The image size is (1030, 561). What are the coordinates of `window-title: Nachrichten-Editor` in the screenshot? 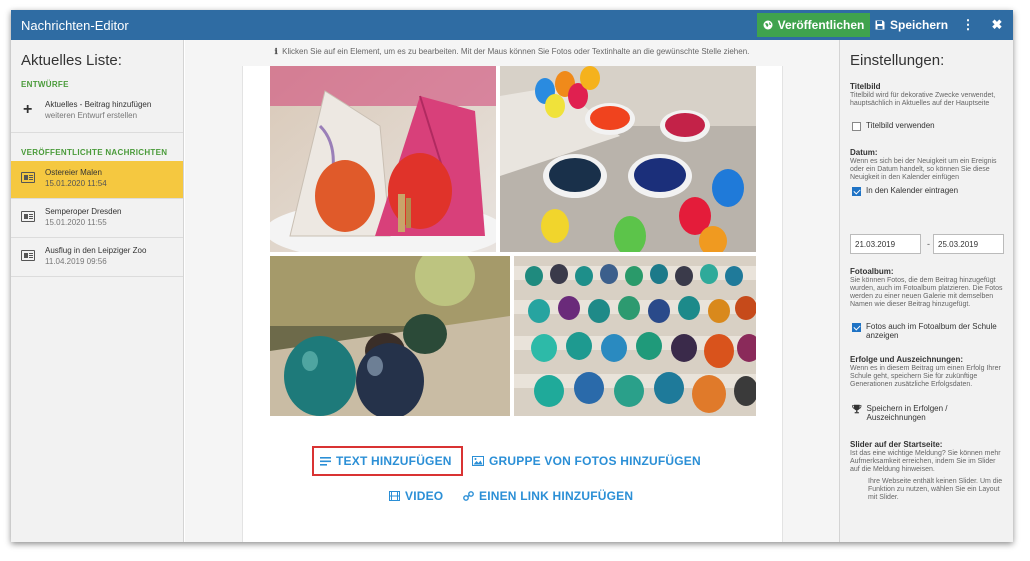 It's located at (75, 25).